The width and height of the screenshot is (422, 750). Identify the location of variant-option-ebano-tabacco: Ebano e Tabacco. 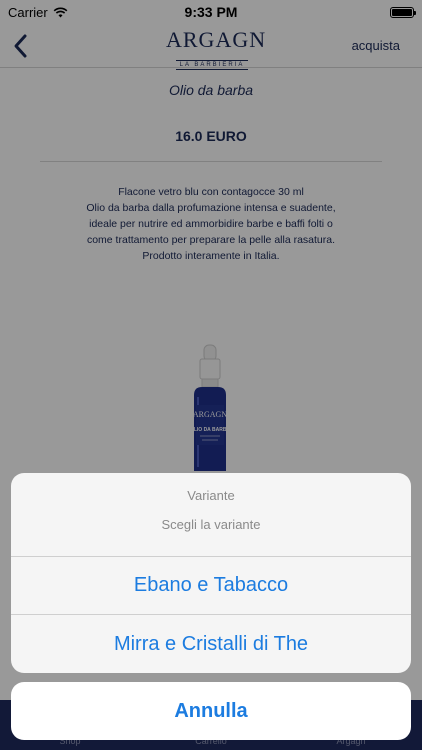
(211, 586).